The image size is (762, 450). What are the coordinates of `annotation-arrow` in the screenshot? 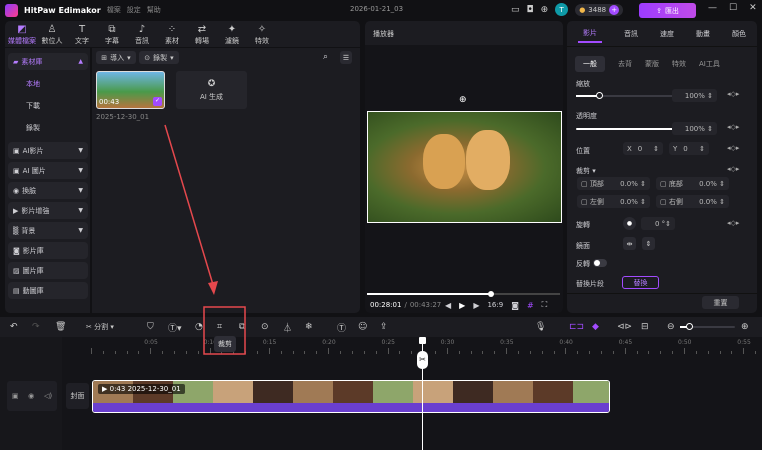 It's located at (189, 206).